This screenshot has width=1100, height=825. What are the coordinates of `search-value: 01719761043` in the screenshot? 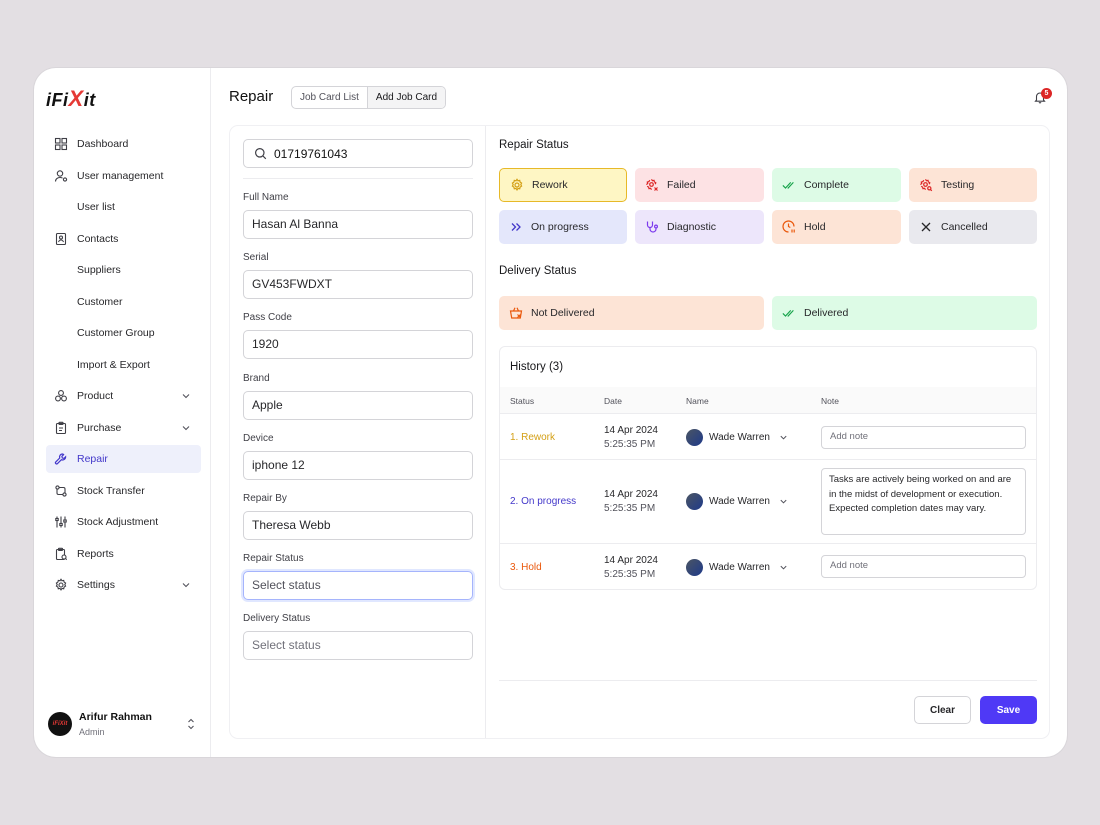 It's located at (311, 153).